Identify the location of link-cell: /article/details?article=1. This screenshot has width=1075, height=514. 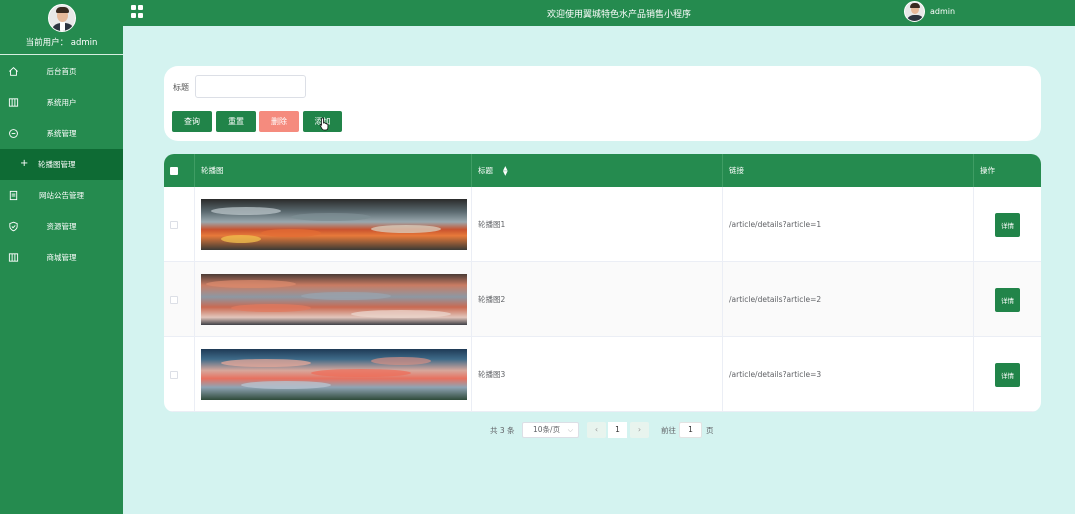
(848, 224).